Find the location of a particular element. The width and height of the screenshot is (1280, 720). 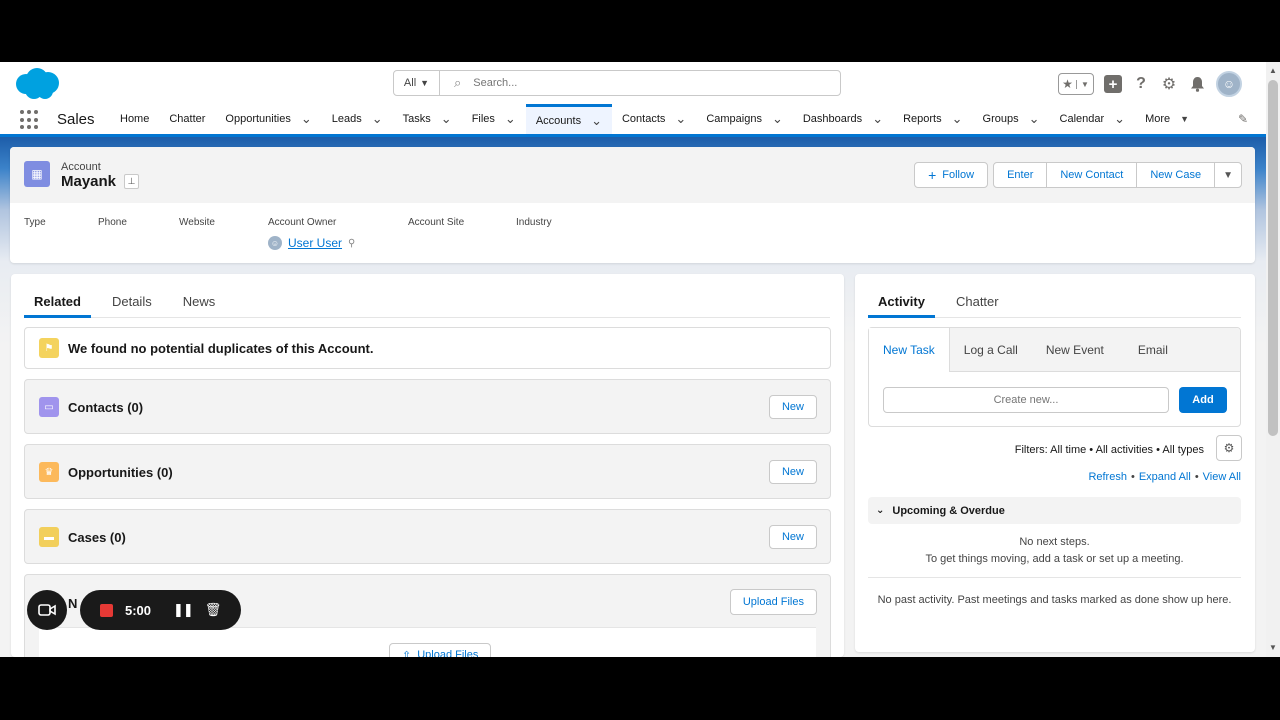

tab-new-task: New Task is located at coordinates (909, 350).